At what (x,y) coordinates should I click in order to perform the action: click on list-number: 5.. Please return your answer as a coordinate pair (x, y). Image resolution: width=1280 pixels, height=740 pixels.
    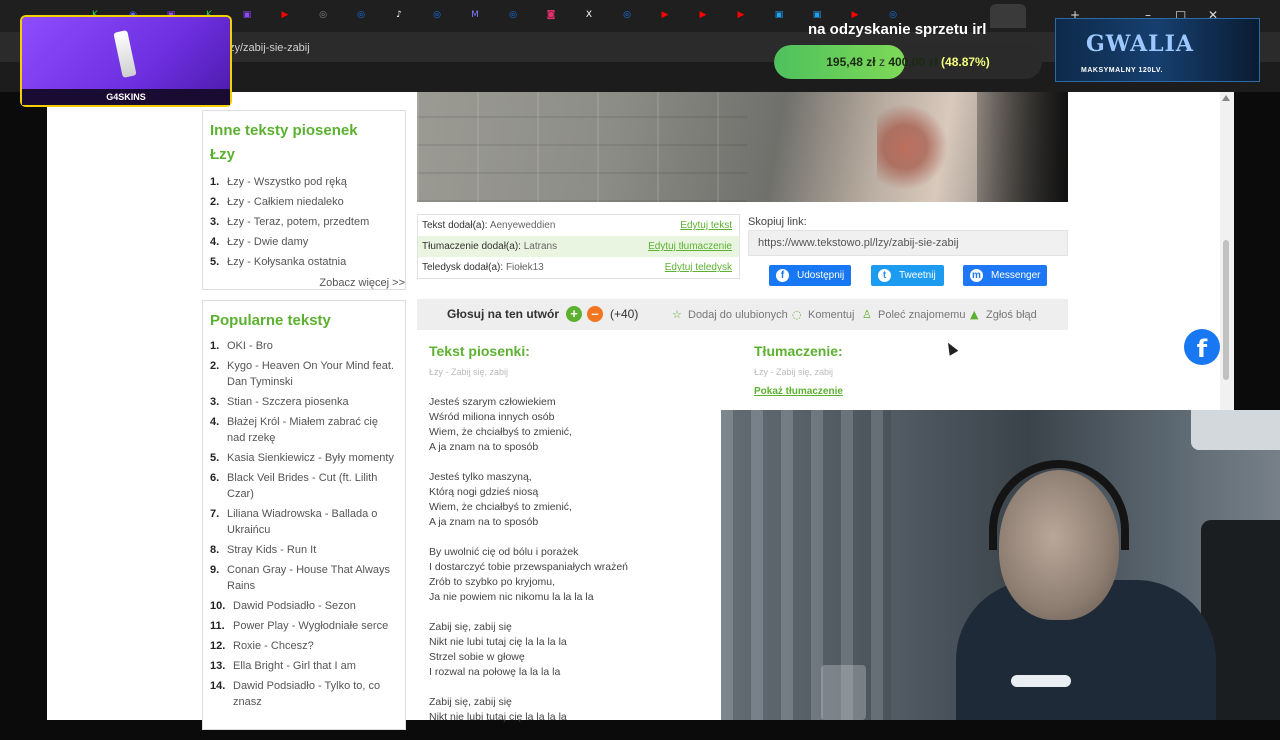
    Looking at the image, I should click on (215, 262).